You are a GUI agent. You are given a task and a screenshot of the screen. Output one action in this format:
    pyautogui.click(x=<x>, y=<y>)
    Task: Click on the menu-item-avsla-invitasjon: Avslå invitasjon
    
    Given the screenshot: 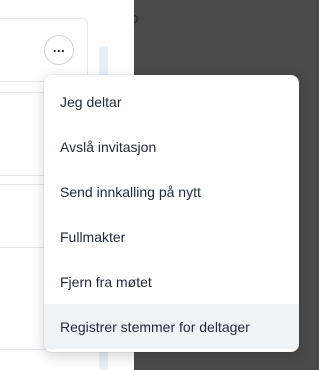 What is the action you would take?
    pyautogui.click(x=171, y=146)
    